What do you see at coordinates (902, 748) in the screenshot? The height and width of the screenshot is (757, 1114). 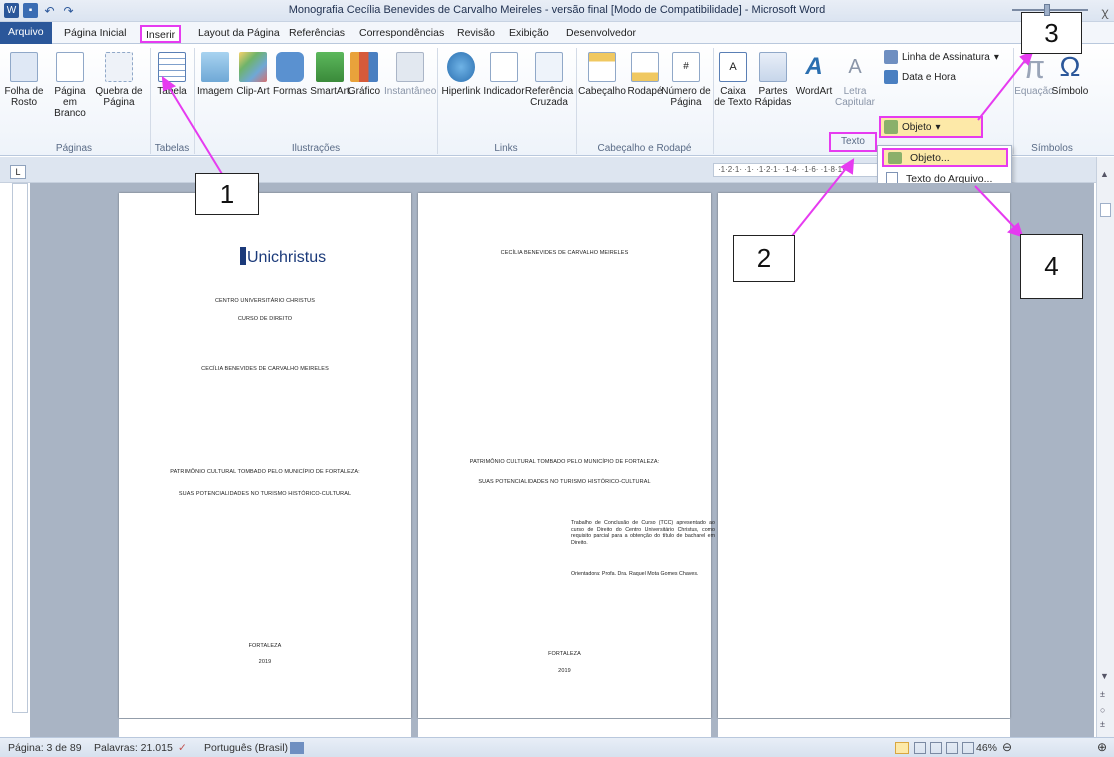 I see `print-layout-icon` at bounding box center [902, 748].